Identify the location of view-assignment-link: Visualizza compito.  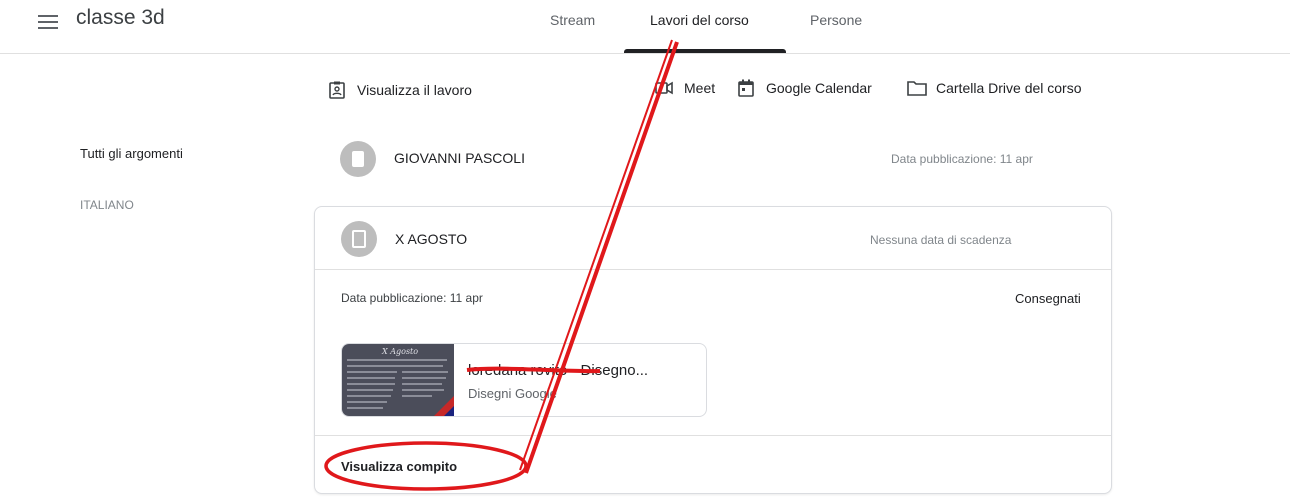
(399, 466).